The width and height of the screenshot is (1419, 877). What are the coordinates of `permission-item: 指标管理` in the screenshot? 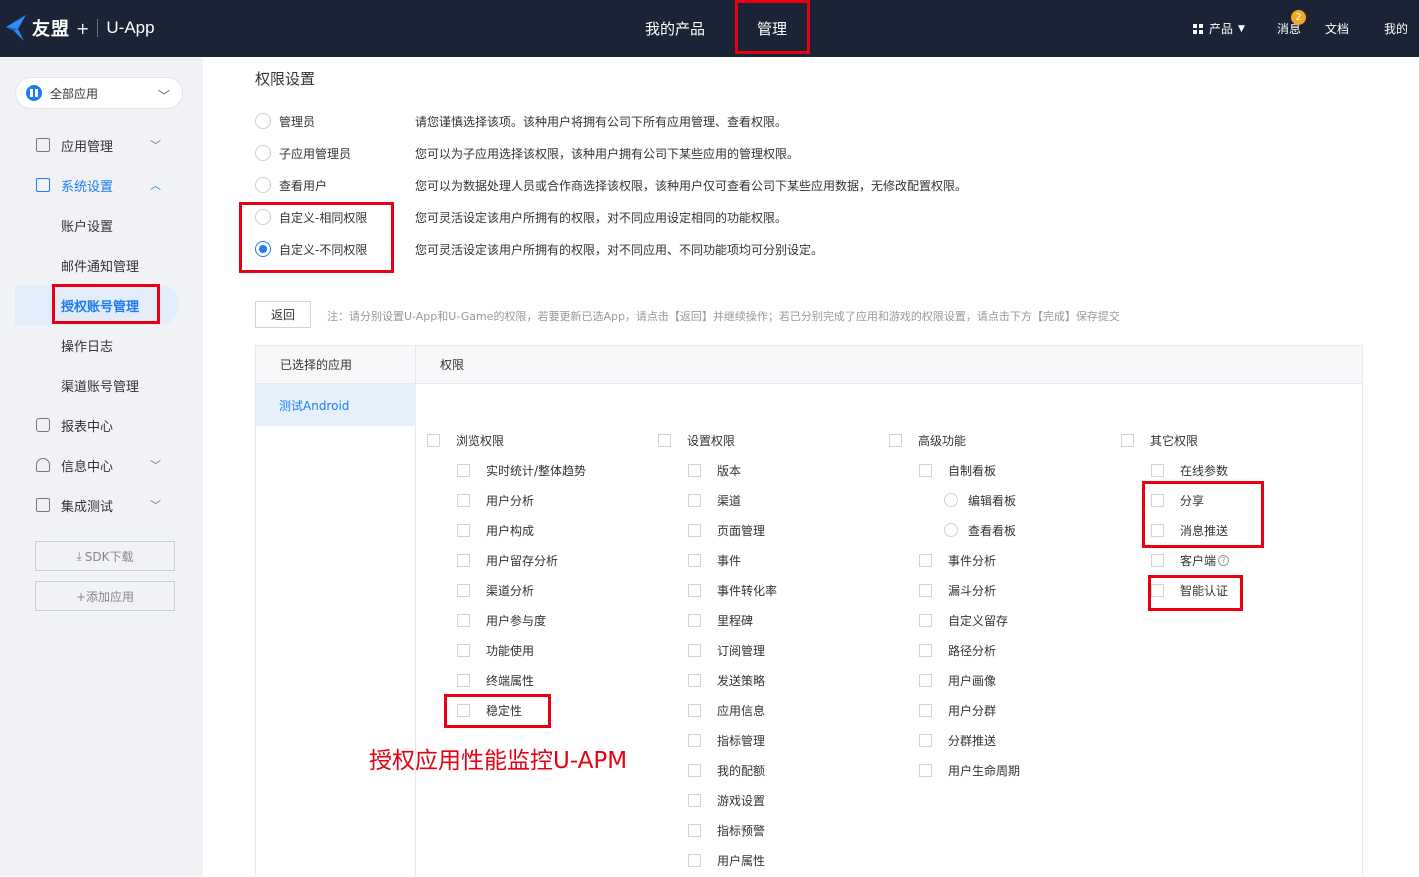 It's located at (726, 740).